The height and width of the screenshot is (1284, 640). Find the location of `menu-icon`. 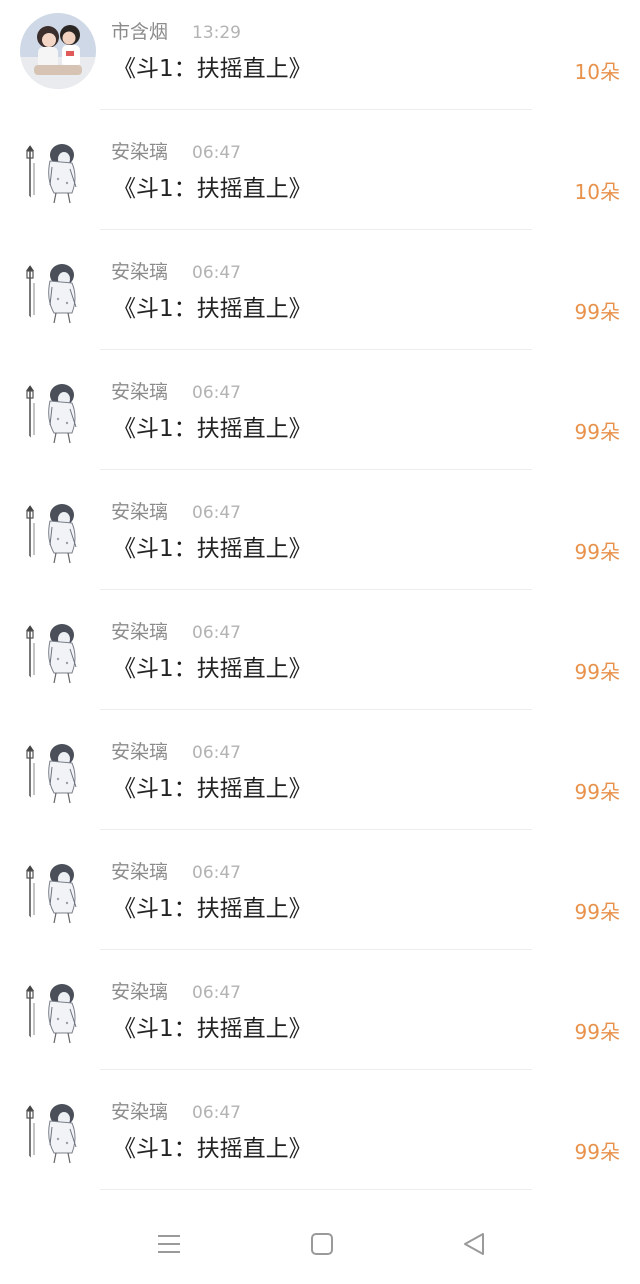

menu-icon is located at coordinates (169, 1244).